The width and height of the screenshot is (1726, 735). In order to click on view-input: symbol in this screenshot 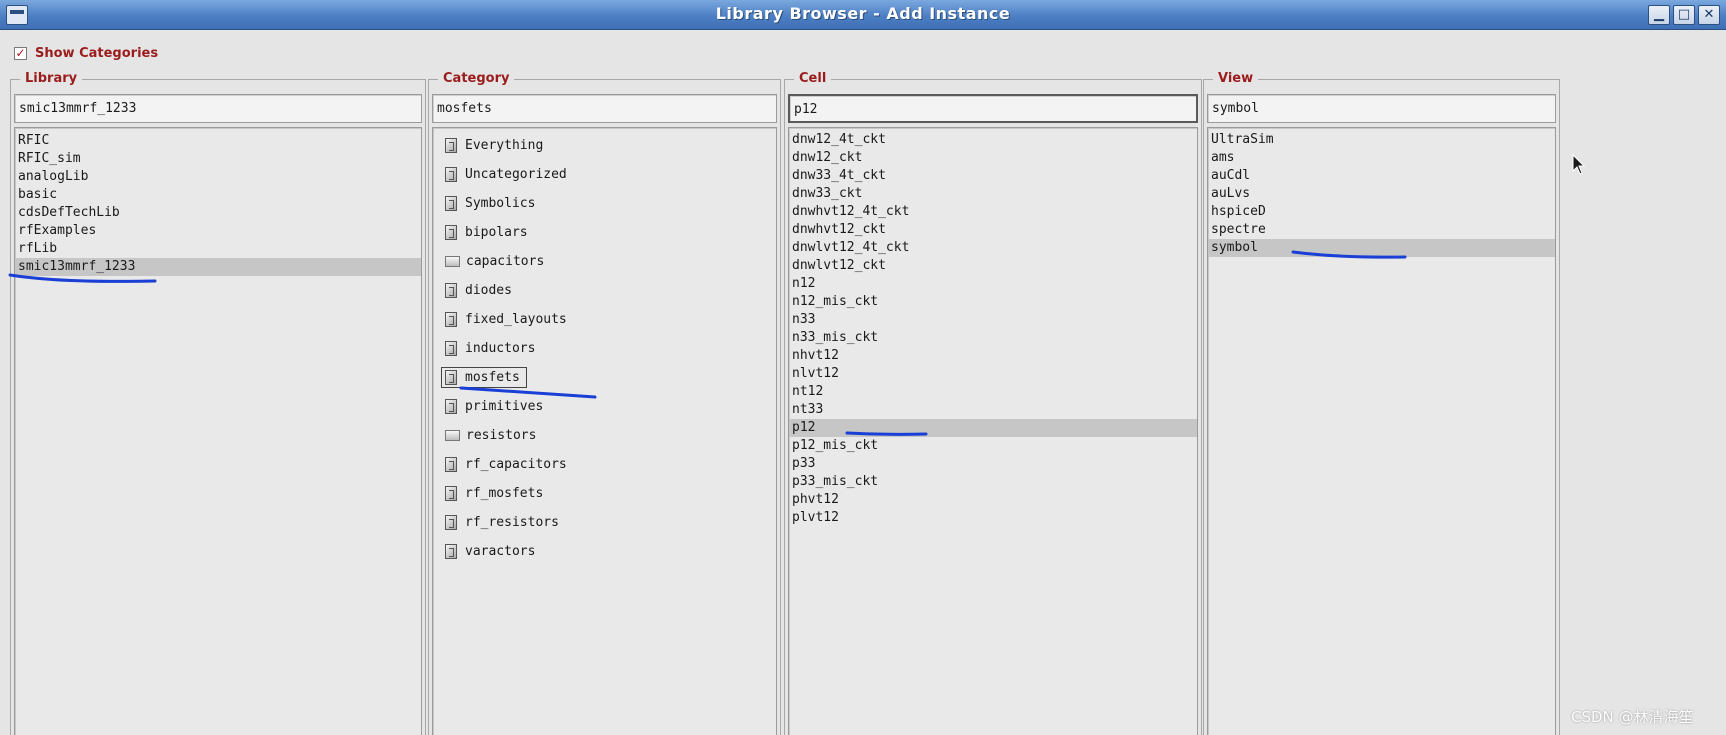, I will do `click(1381, 108)`.